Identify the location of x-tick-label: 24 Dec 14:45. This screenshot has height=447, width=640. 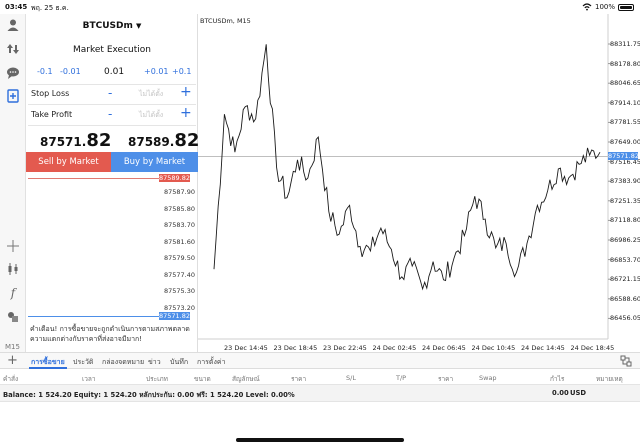
(543, 348).